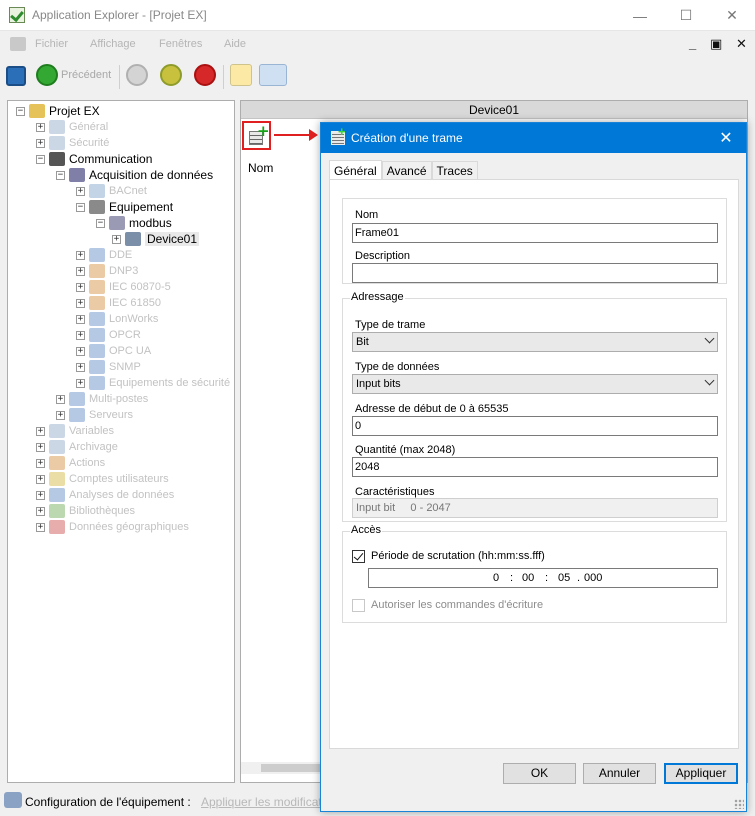  Describe the element at coordinates (108, 335) in the screenshot. I see `tree-item: + OPCR` at that location.